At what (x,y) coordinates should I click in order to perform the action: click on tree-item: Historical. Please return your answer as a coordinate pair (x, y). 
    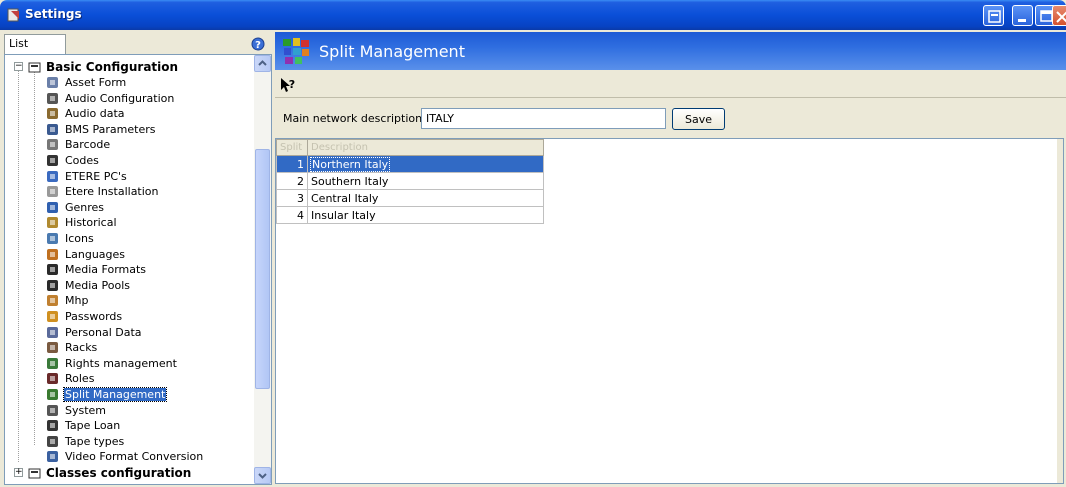
    Looking at the image, I should click on (145, 222).